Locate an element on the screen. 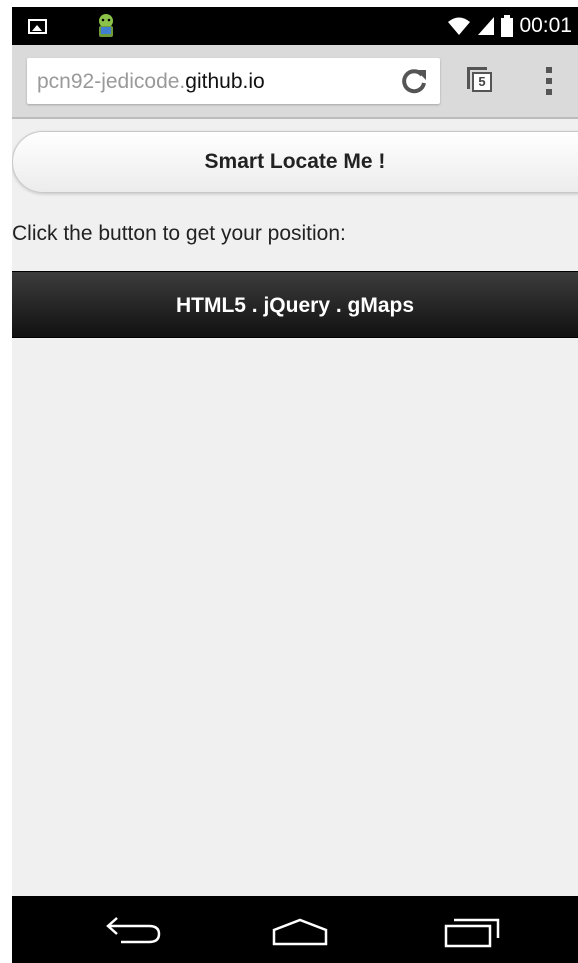 This screenshot has width=578, height=963. url-host: github.io is located at coordinates (225, 81).